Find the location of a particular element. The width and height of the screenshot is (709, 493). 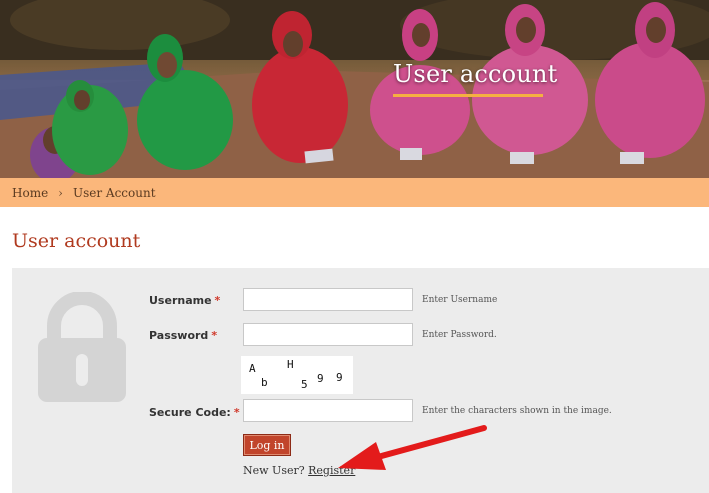

captcha-char: A is located at coordinates (252, 368).